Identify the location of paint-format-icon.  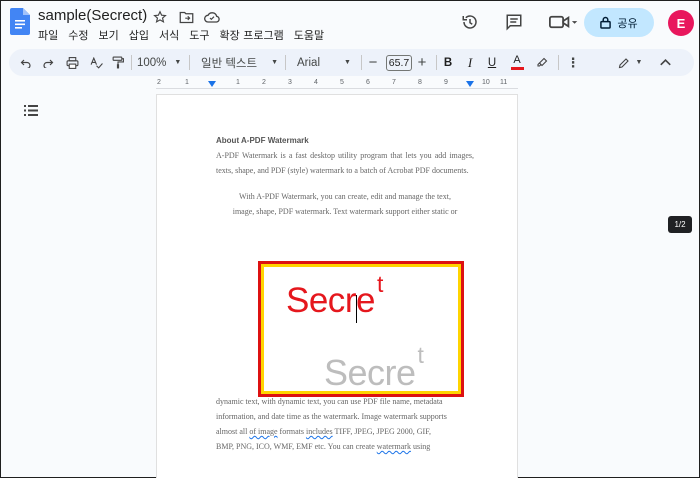
(118, 62).